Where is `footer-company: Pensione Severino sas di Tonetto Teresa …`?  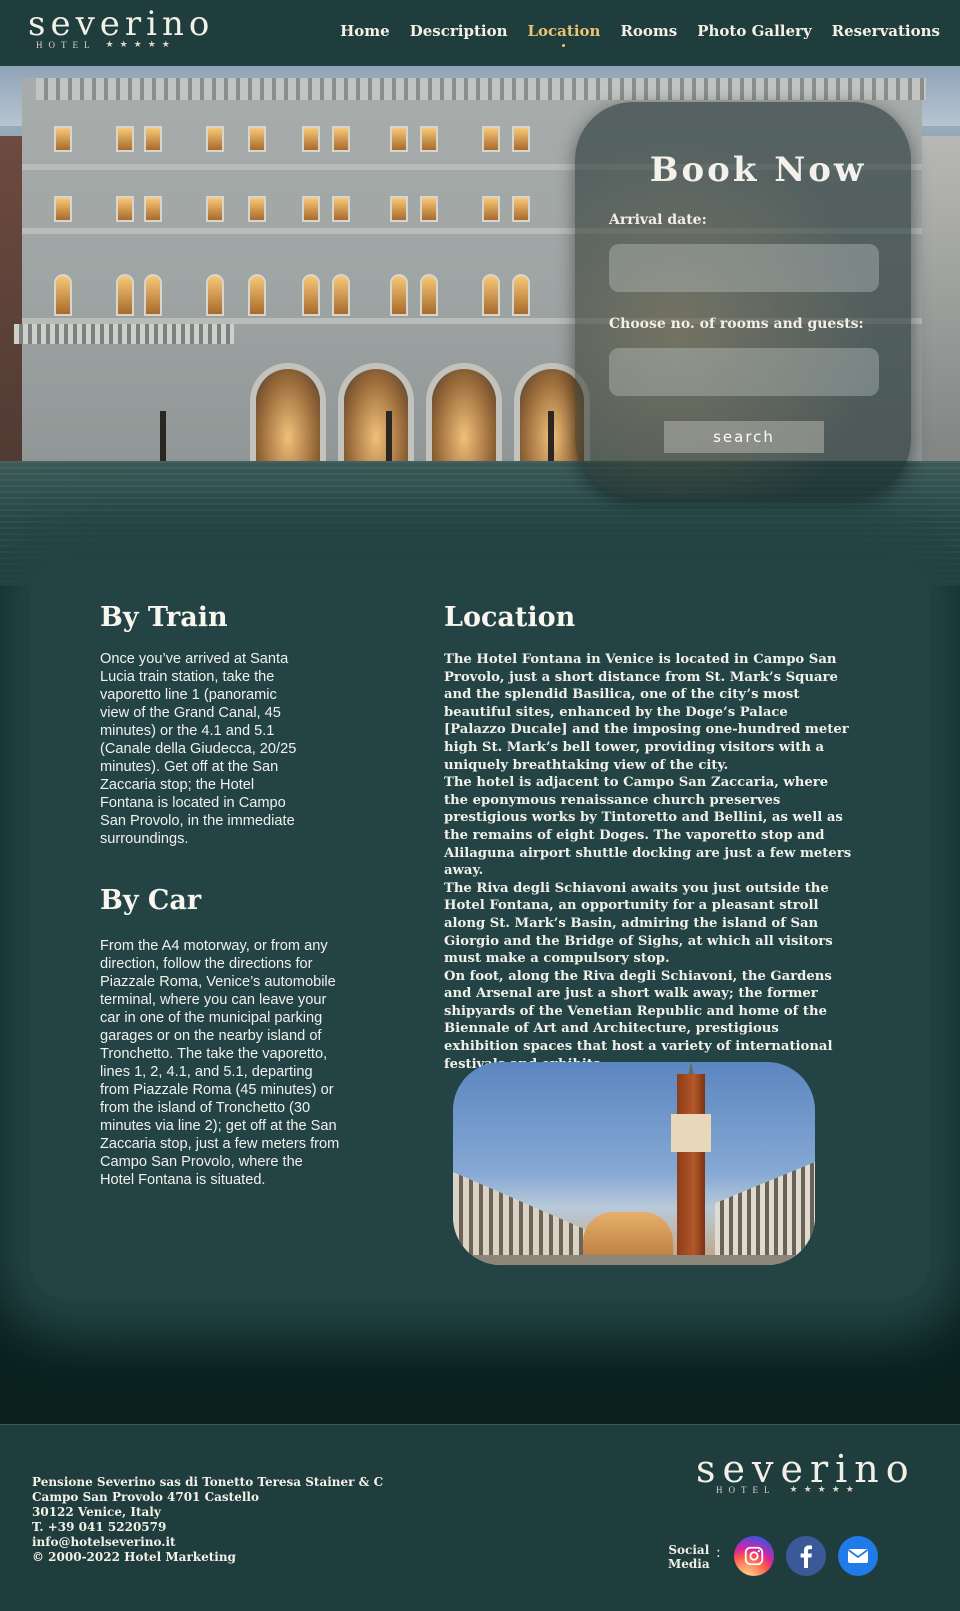 footer-company: Pensione Severino sas di Tonetto Teresa … is located at coordinates (208, 1482).